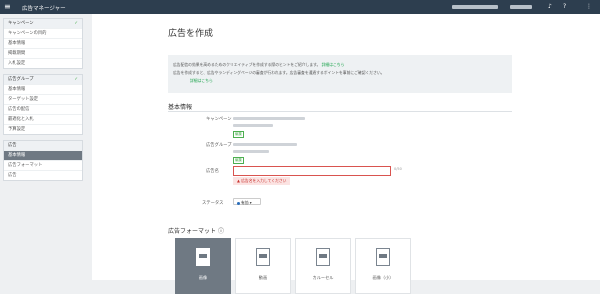 Image resolution: width=600 pixels, height=294 pixels. I want to click on format-card-video: 動画, so click(263, 266).